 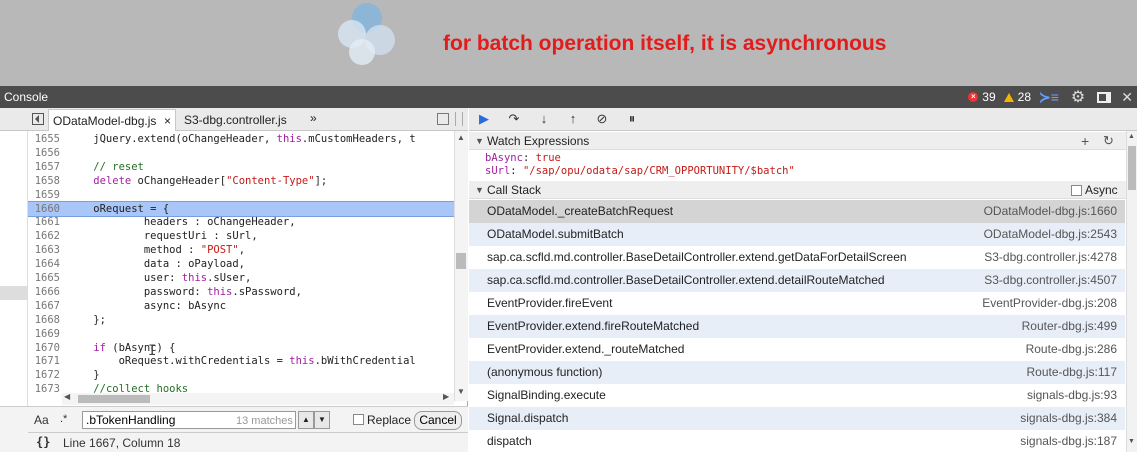 What do you see at coordinates (988, 97) in the screenshot?
I see `error-count: 39` at bounding box center [988, 97].